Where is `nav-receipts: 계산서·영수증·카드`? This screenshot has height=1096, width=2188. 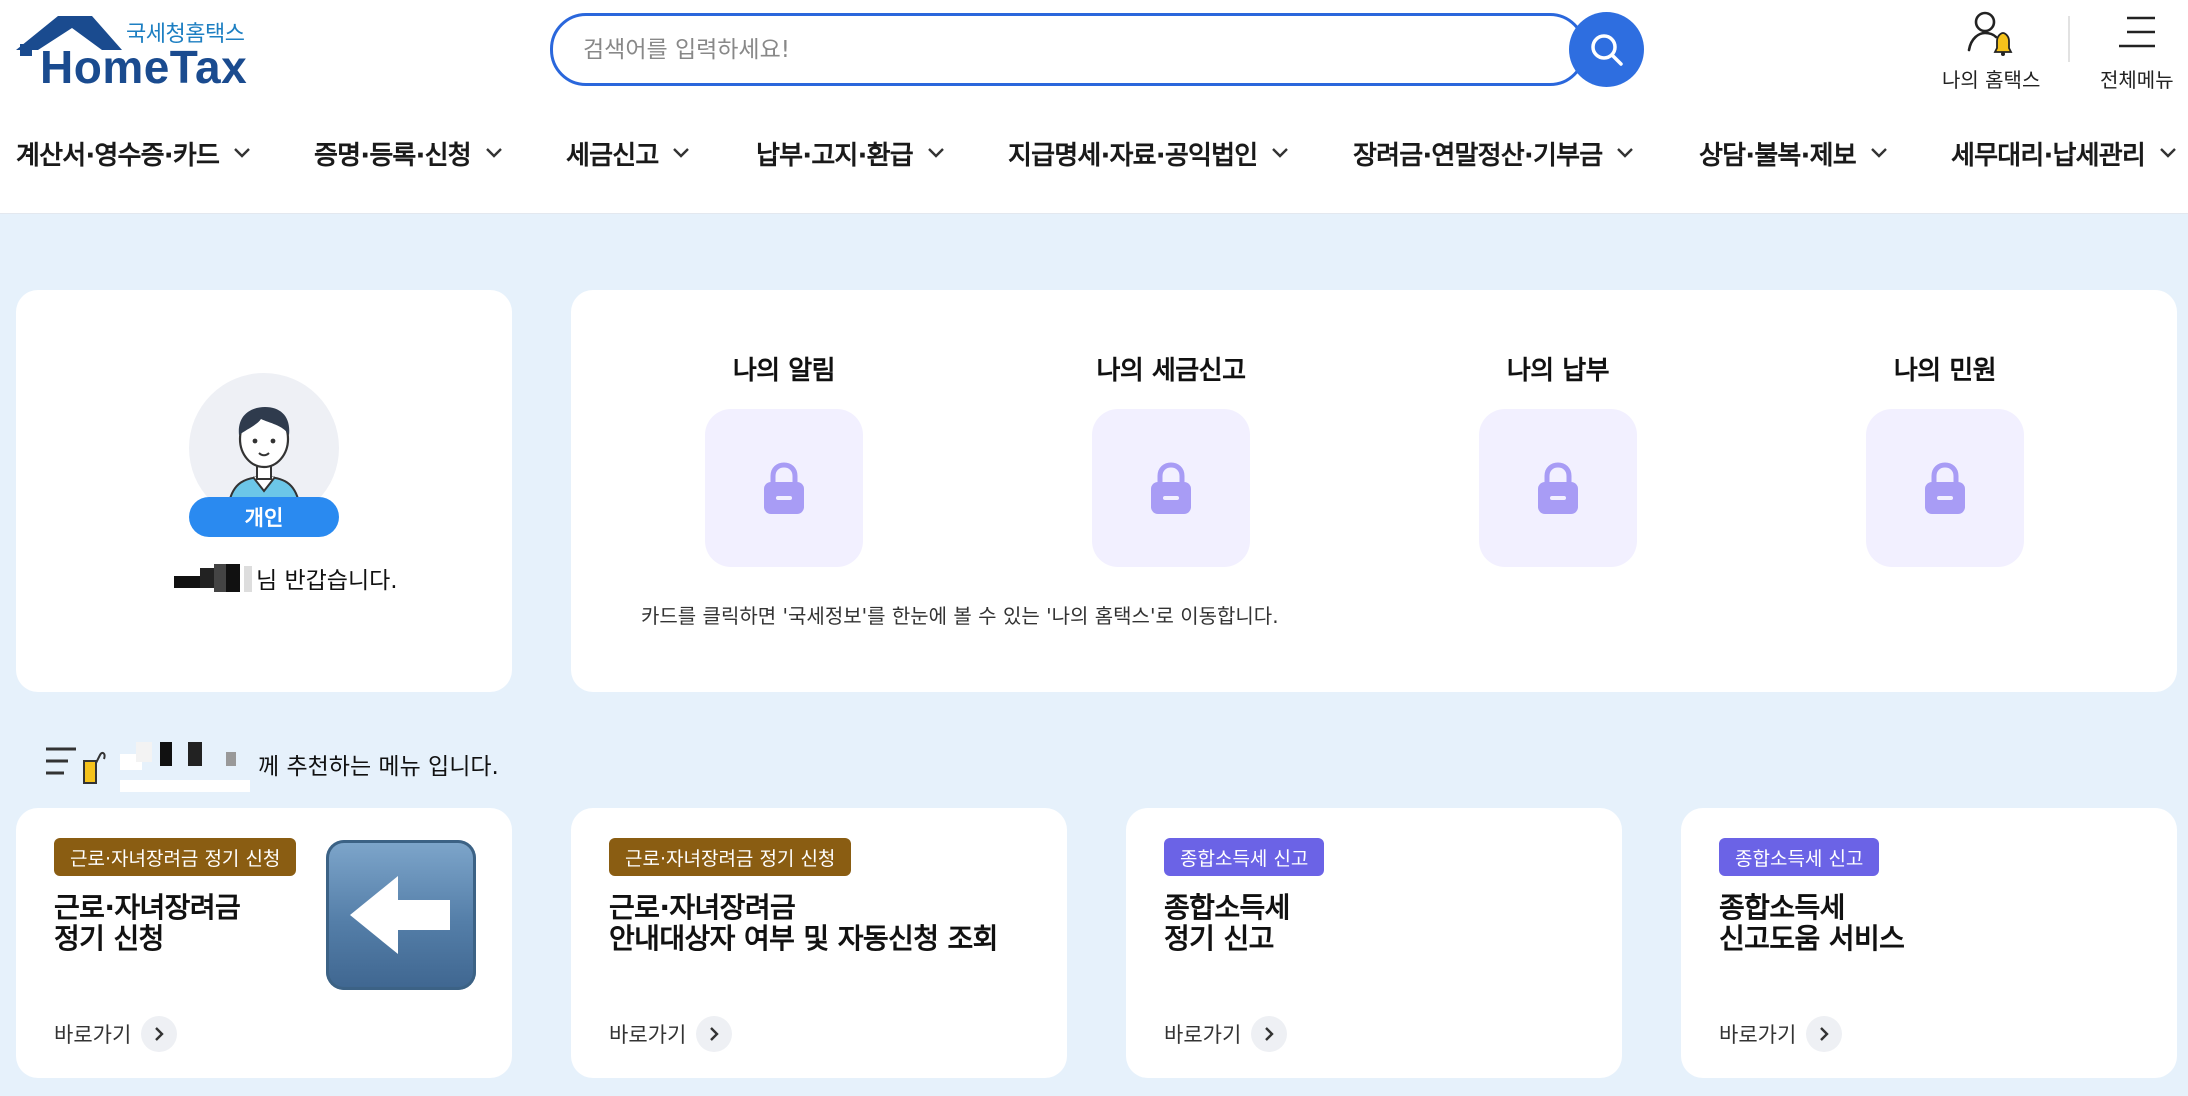
nav-receipts: 계산서·영수증·카드 is located at coordinates (133, 153).